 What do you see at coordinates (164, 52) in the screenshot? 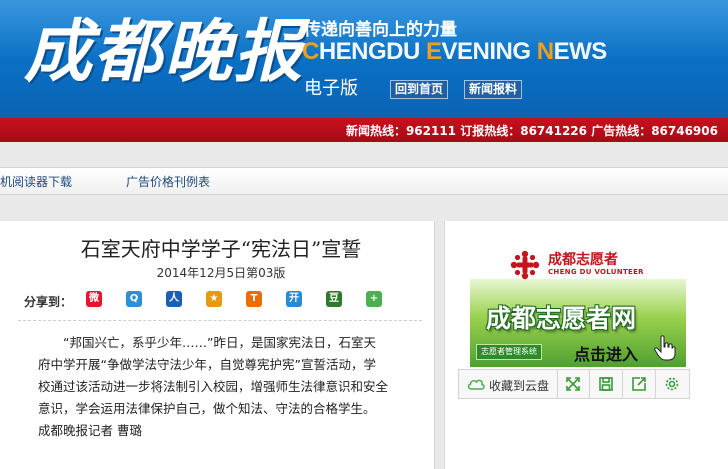
I see `site-logo: 成都晚报` at bounding box center [164, 52].